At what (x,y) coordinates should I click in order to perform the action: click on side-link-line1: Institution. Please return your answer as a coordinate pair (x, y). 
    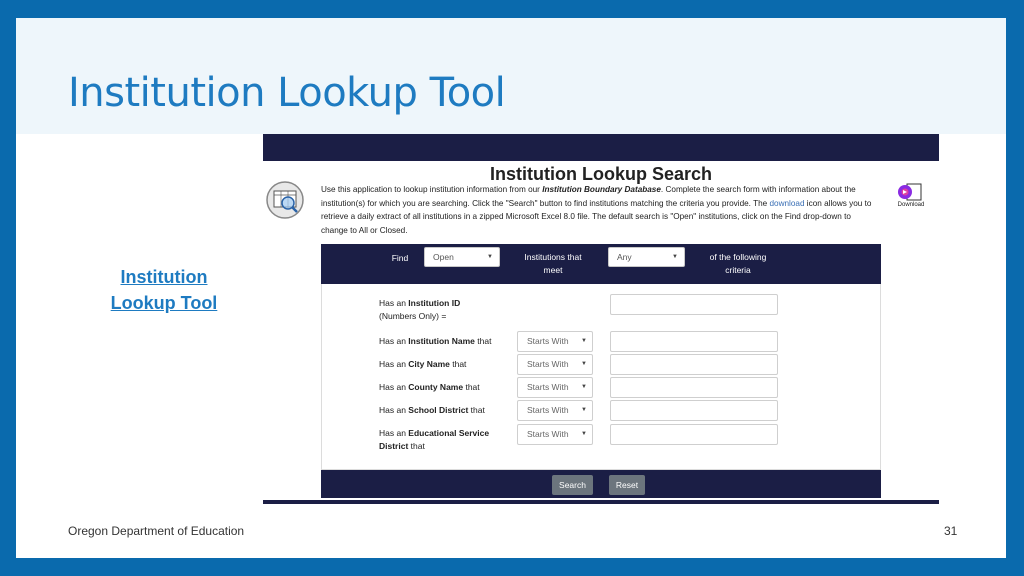
    Looking at the image, I should click on (164, 277).